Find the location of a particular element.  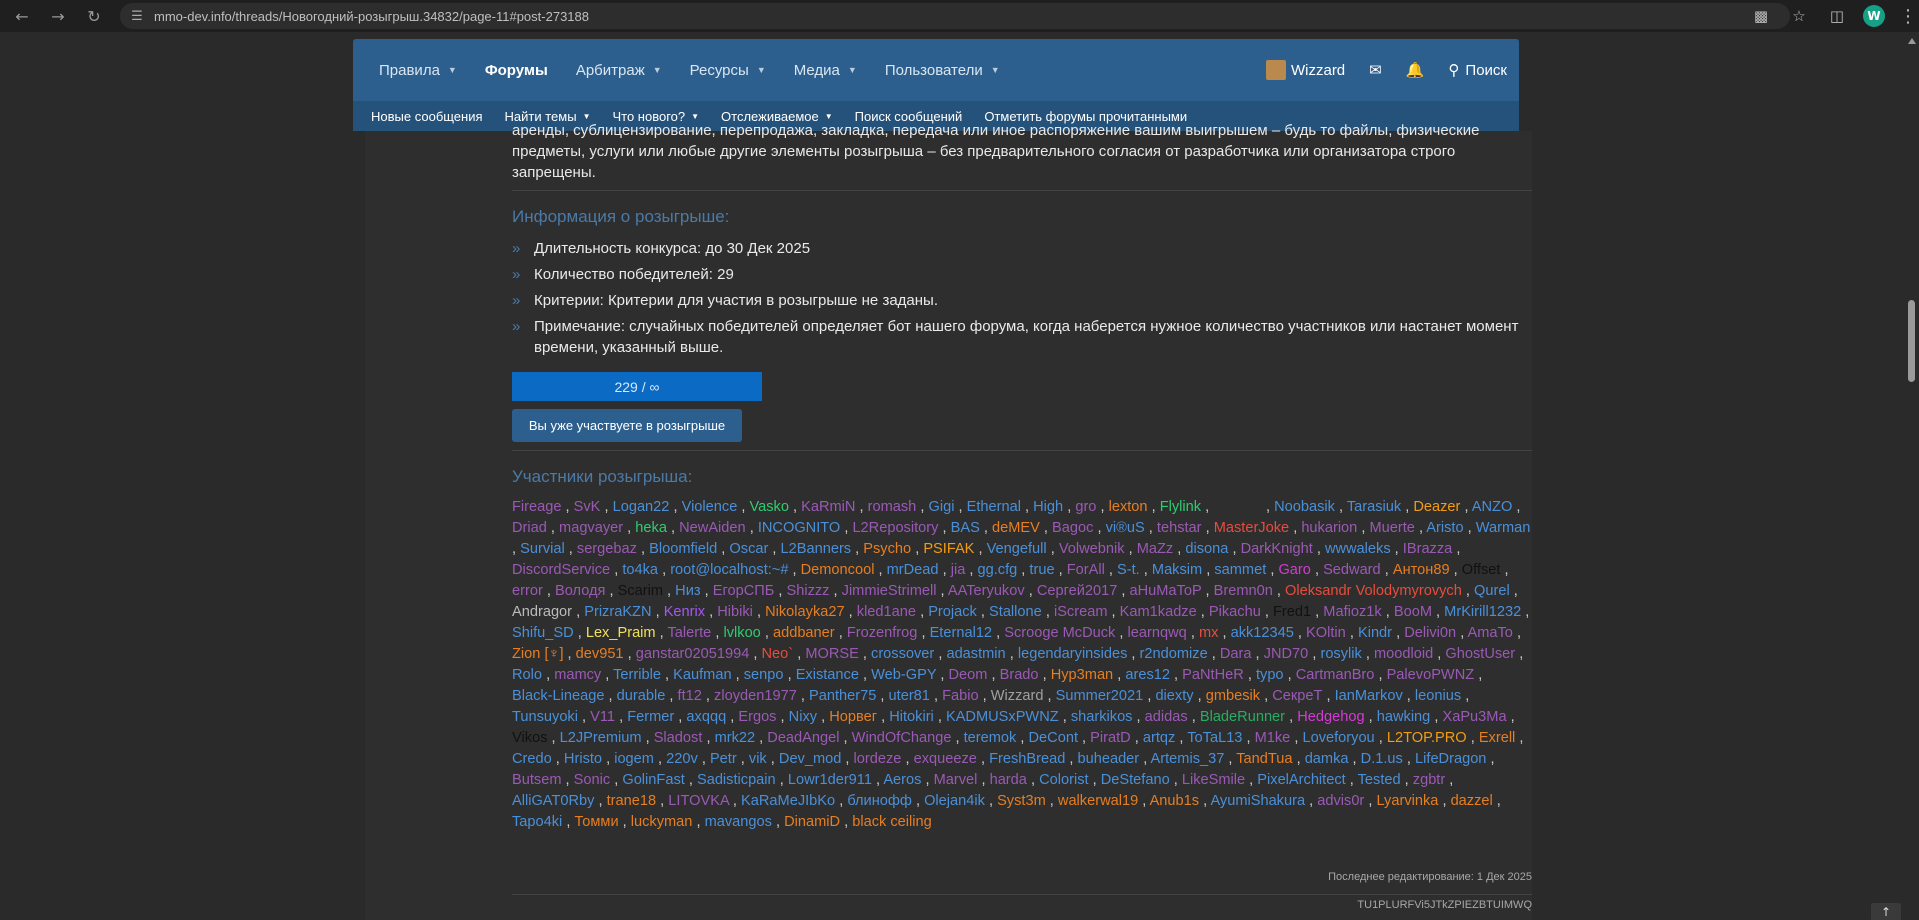

participant-link: TandTua is located at coordinates (1264, 759).